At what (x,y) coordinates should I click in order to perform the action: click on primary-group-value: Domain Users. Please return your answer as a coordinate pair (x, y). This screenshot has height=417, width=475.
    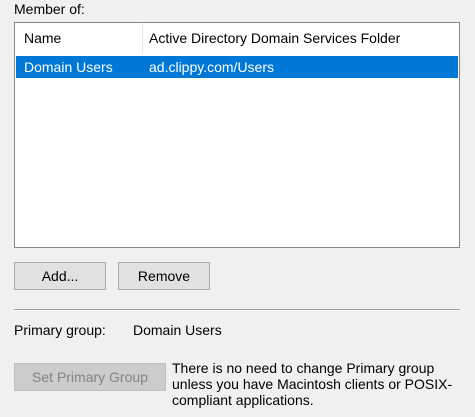
    Looking at the image, I should click on (177, 330).